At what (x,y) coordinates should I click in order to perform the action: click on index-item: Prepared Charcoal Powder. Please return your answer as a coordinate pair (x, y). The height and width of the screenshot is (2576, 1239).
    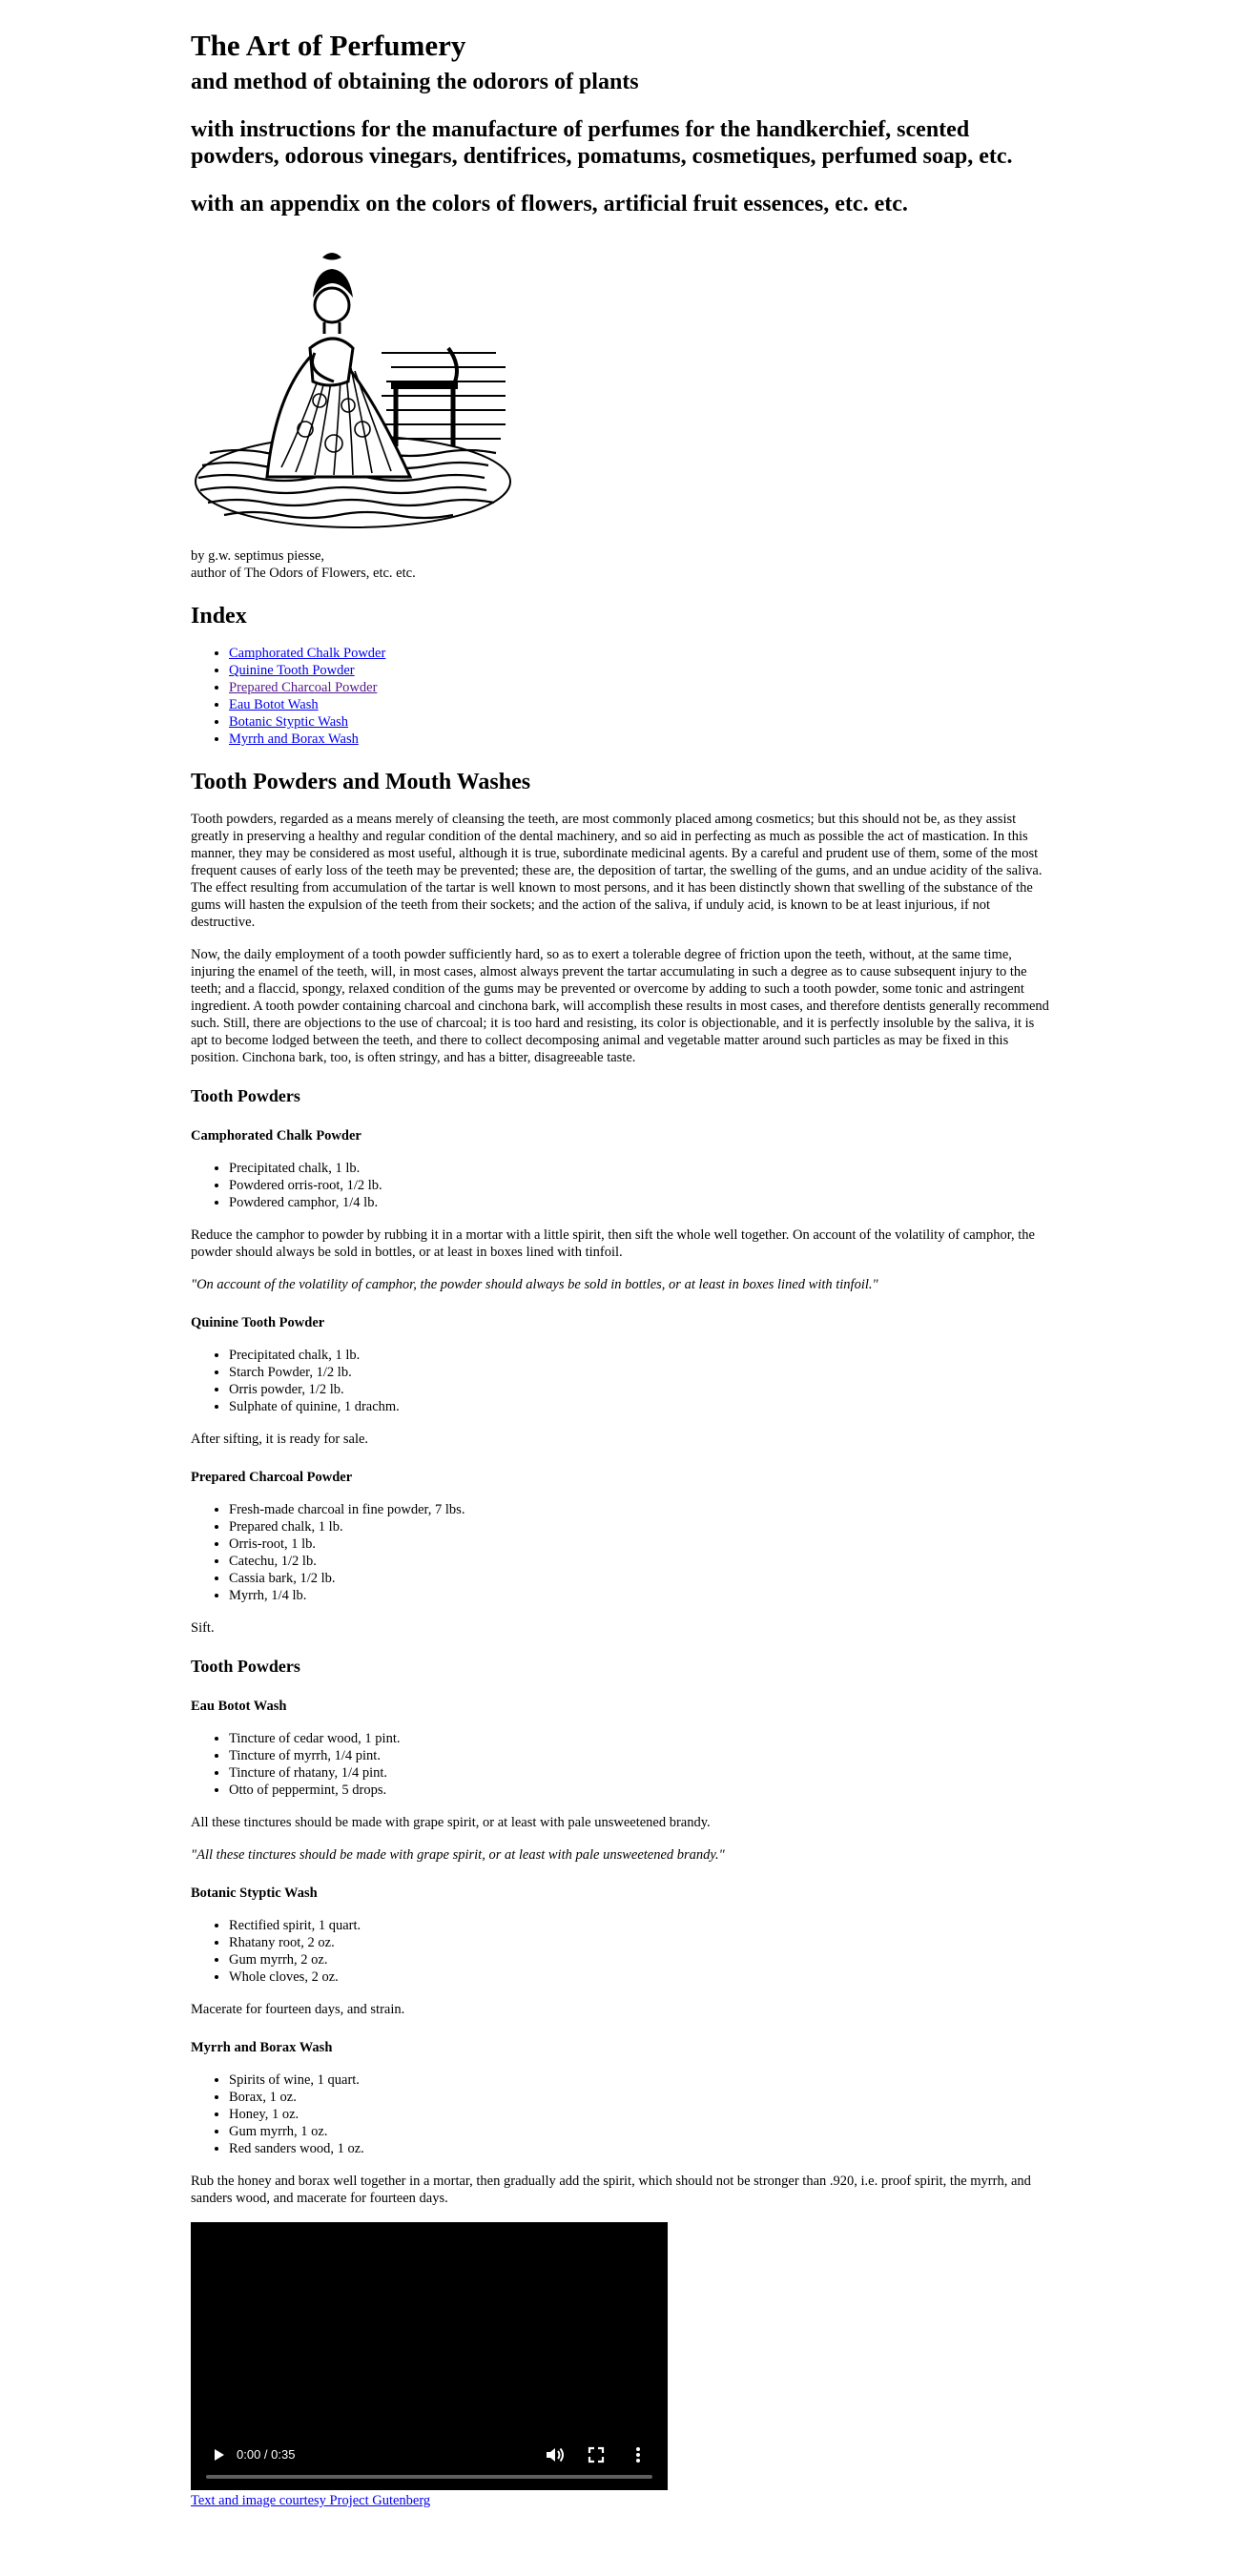
    Looking at the image, I should click on (639, 687).